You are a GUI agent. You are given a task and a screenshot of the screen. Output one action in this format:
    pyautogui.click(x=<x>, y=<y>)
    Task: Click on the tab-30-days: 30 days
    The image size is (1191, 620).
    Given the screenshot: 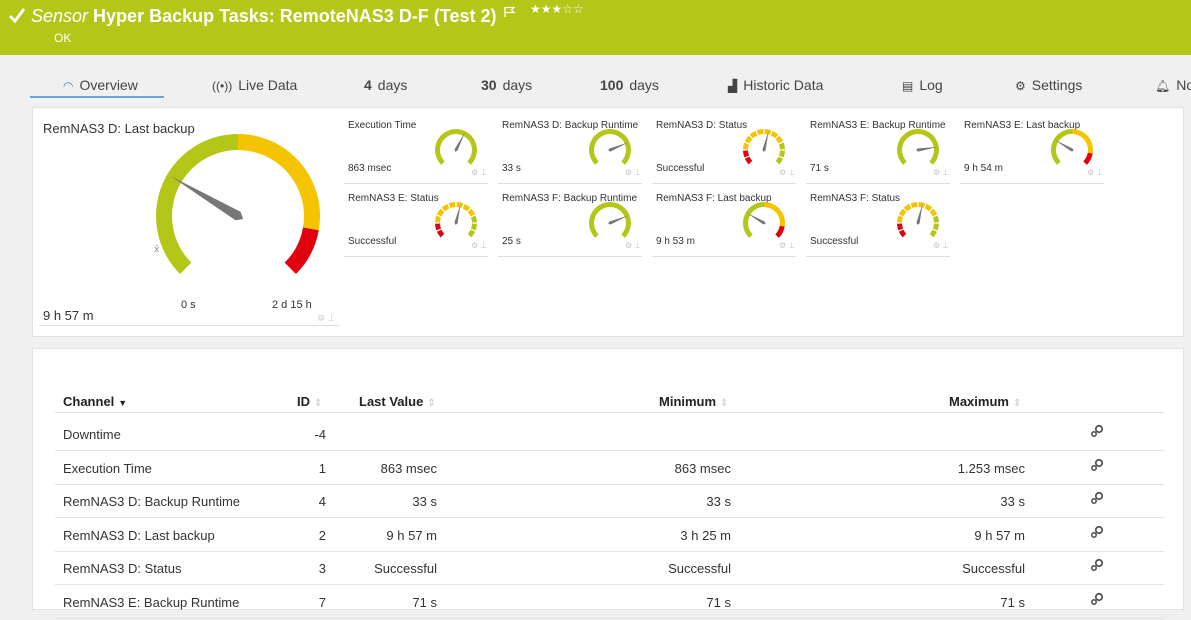 What is the action you would take?
    pyautogui.click(x=506, y=85)
    